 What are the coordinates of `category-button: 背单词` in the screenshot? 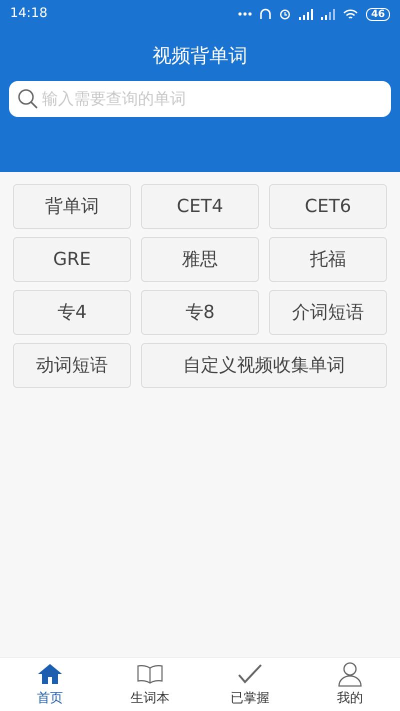 It's located at (72, 206).